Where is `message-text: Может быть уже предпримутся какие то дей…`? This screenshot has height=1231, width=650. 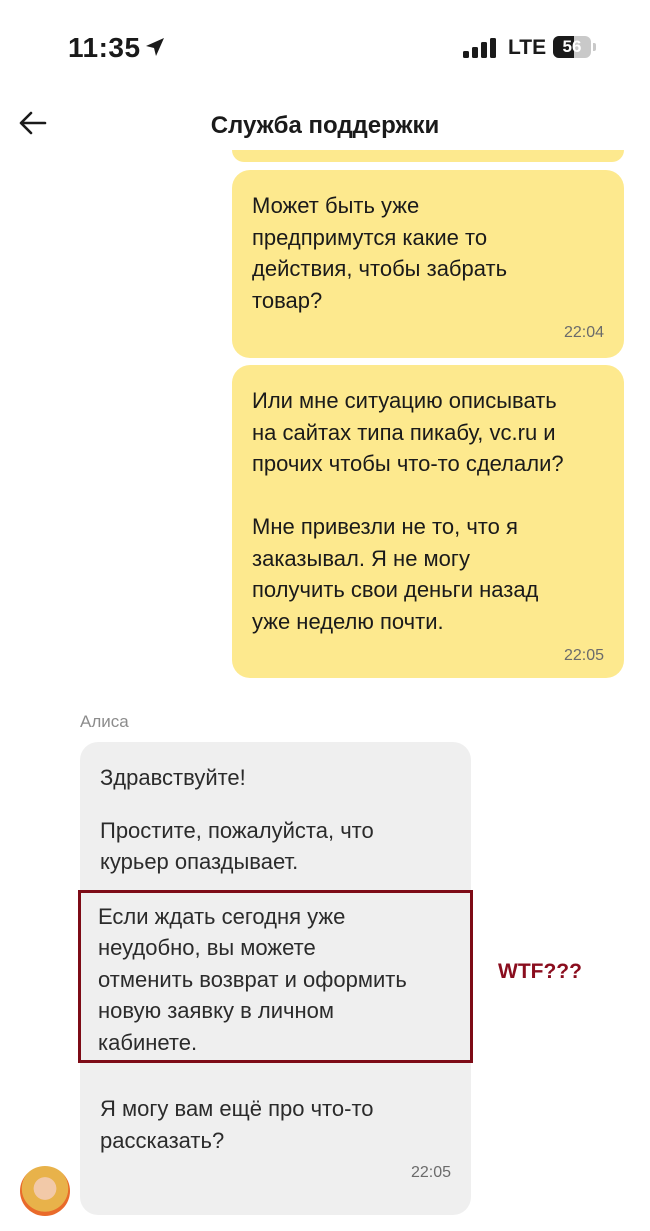 message-text: Может быть уже предпримутся какие то дей… is located at coordinates (380, 253).